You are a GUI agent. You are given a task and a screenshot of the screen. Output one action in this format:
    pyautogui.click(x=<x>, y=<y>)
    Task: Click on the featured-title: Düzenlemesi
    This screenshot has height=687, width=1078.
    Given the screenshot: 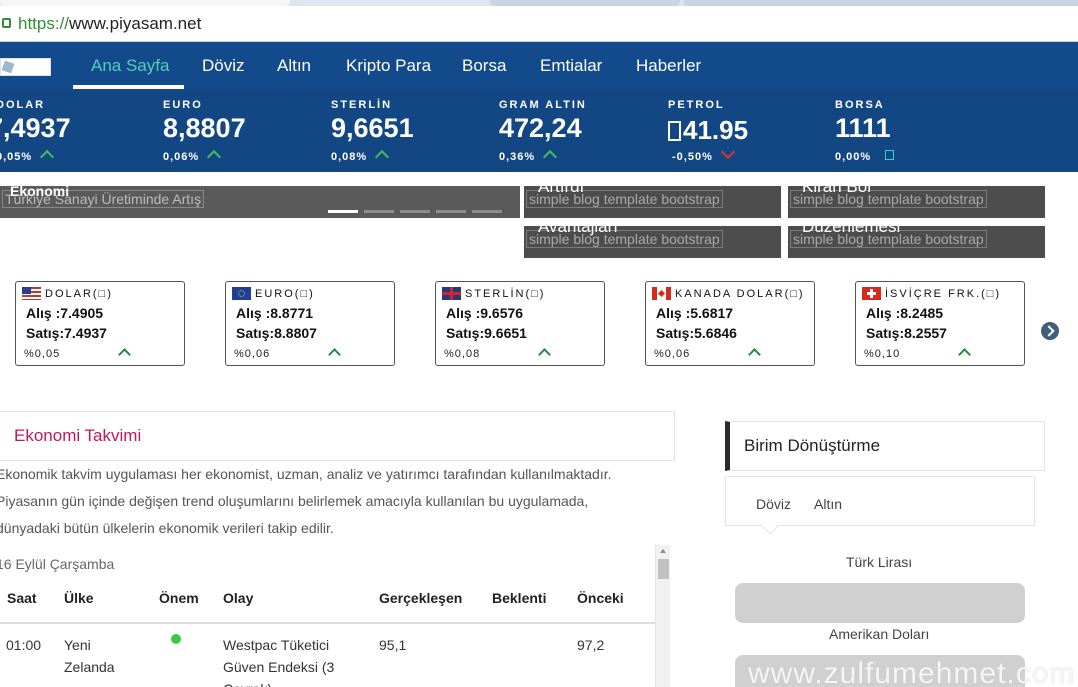 What is the action you would take?
    pyautogui.click(x=851, y=231)
    